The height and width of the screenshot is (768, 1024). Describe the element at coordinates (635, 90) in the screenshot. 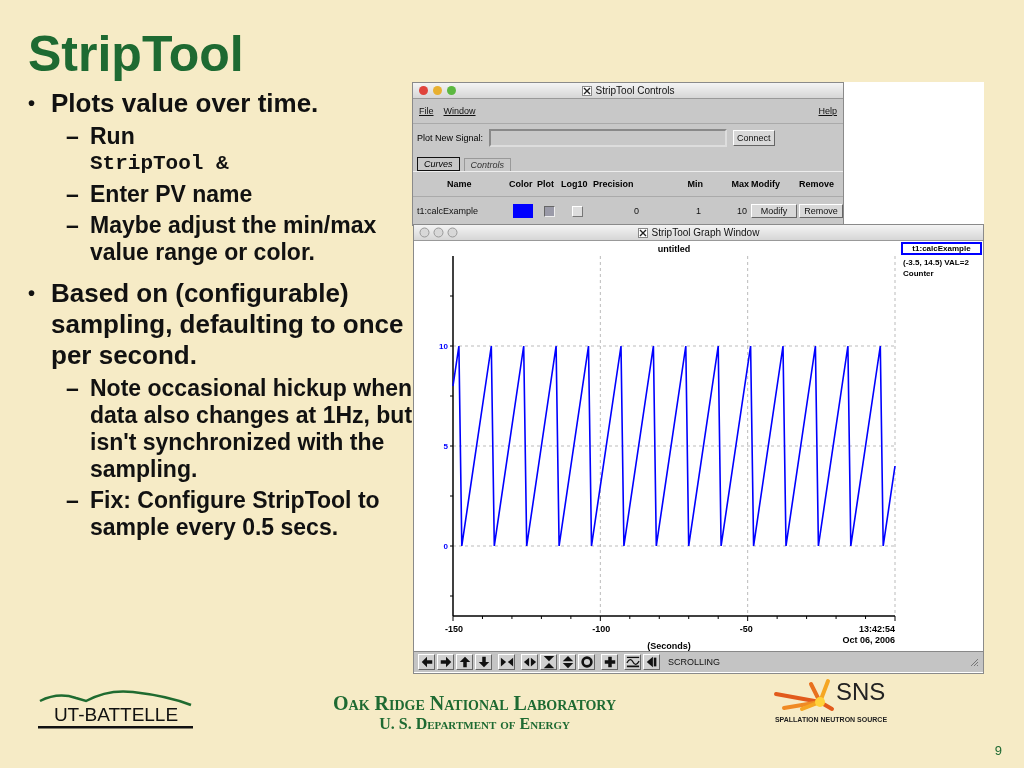

I see `window-title: StripTool Controls` at that location.